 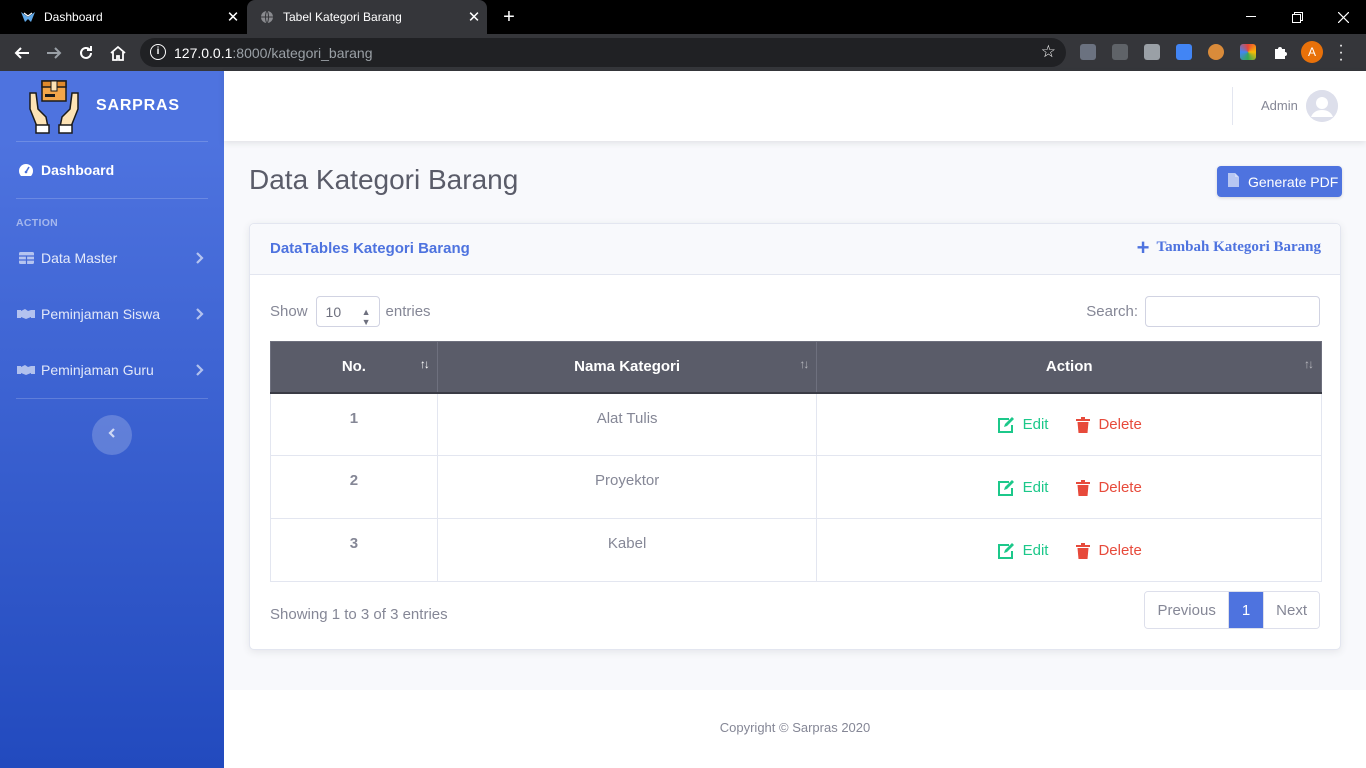 I want to click on chevron-left-icon, so click(x=112, y=435).